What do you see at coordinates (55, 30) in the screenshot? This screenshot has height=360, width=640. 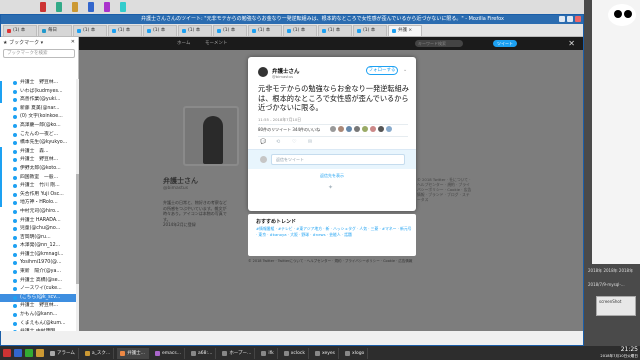 I see `browser-tab: 毎日` at bounding box center [55, 30].